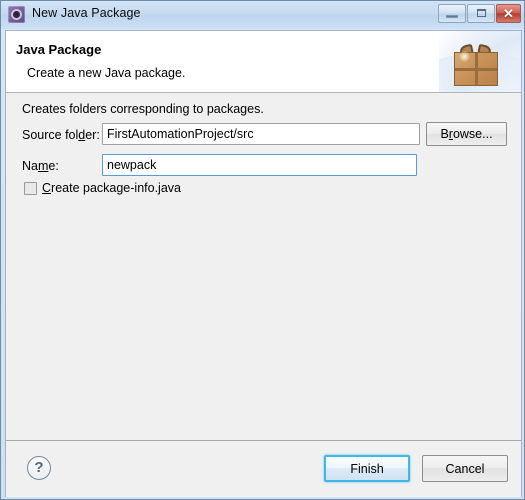 This screenshot has height=500, width=525. Describe the element at coordinates (465, 468) in the screenshot. I see `cancel-button: Cancel` at that location.